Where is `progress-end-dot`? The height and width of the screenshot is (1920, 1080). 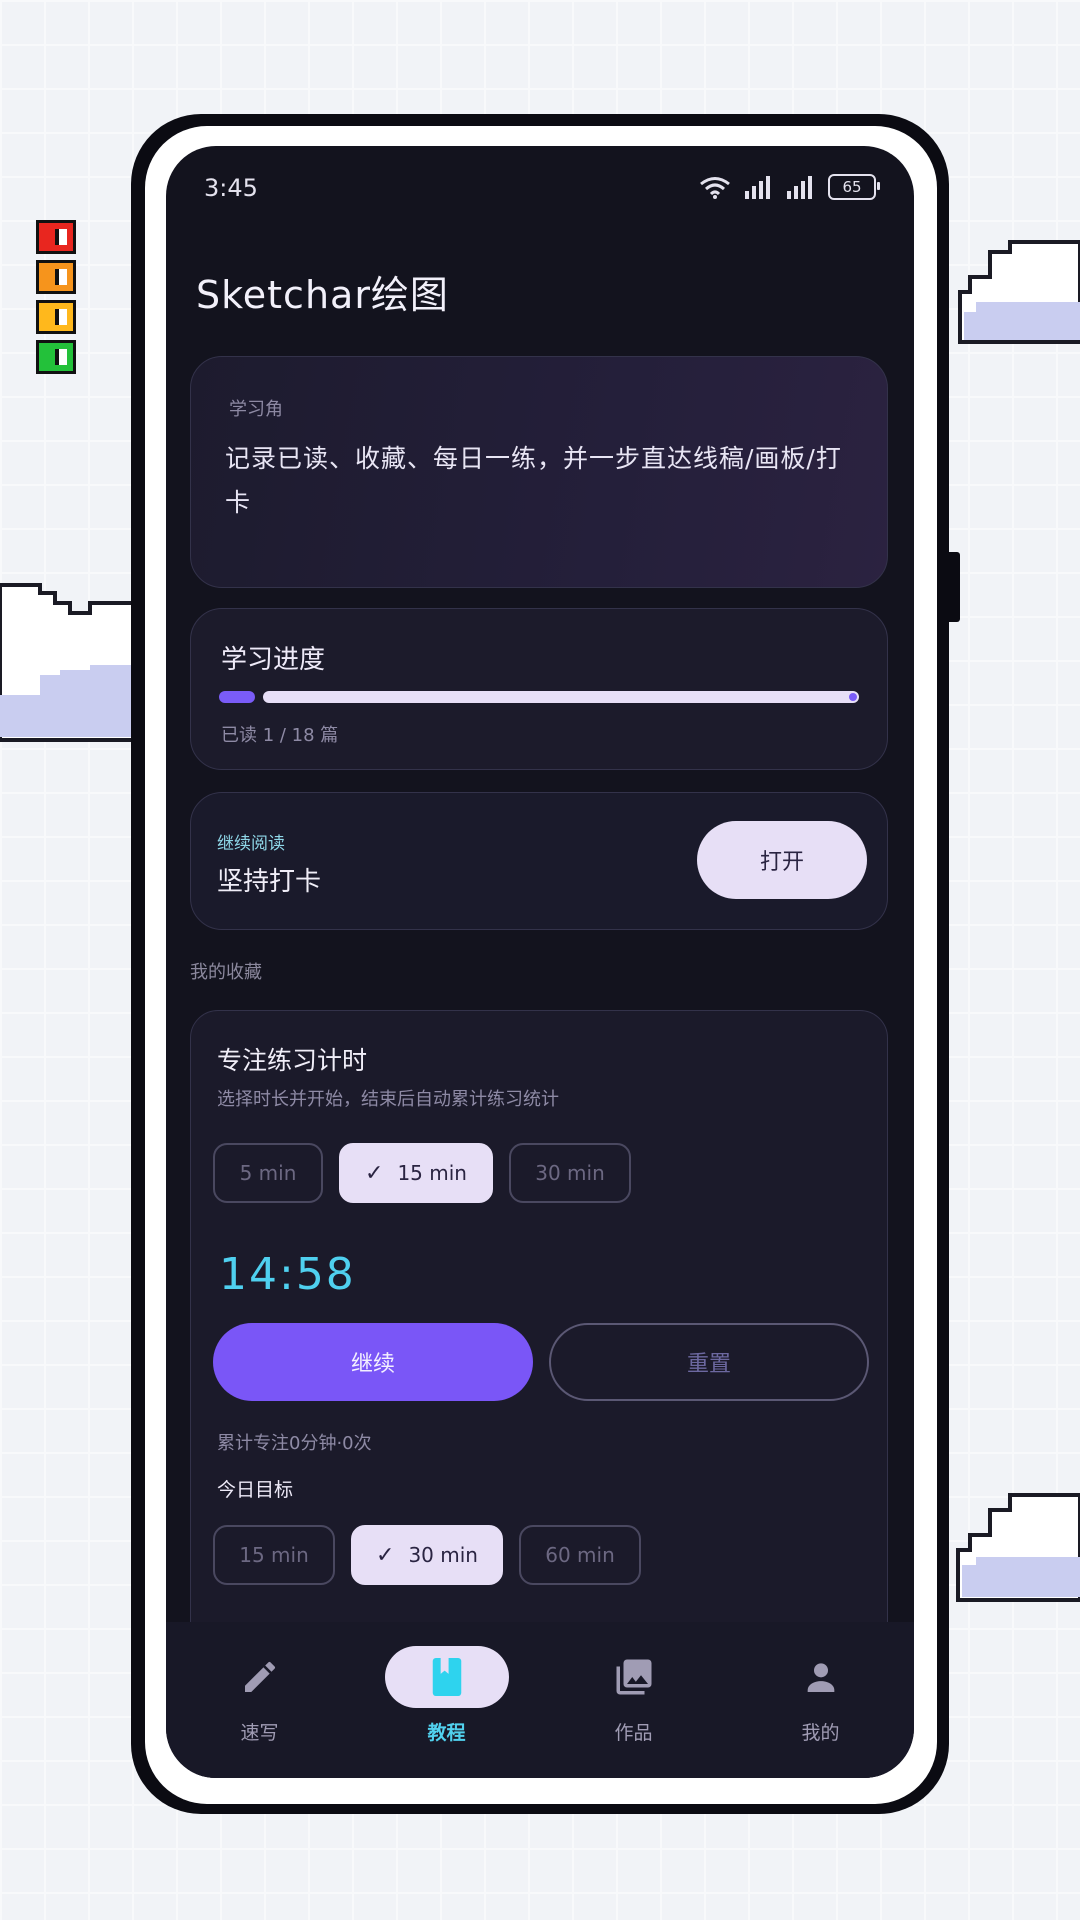 progress-end-dot is located at coordinates (853, 697).